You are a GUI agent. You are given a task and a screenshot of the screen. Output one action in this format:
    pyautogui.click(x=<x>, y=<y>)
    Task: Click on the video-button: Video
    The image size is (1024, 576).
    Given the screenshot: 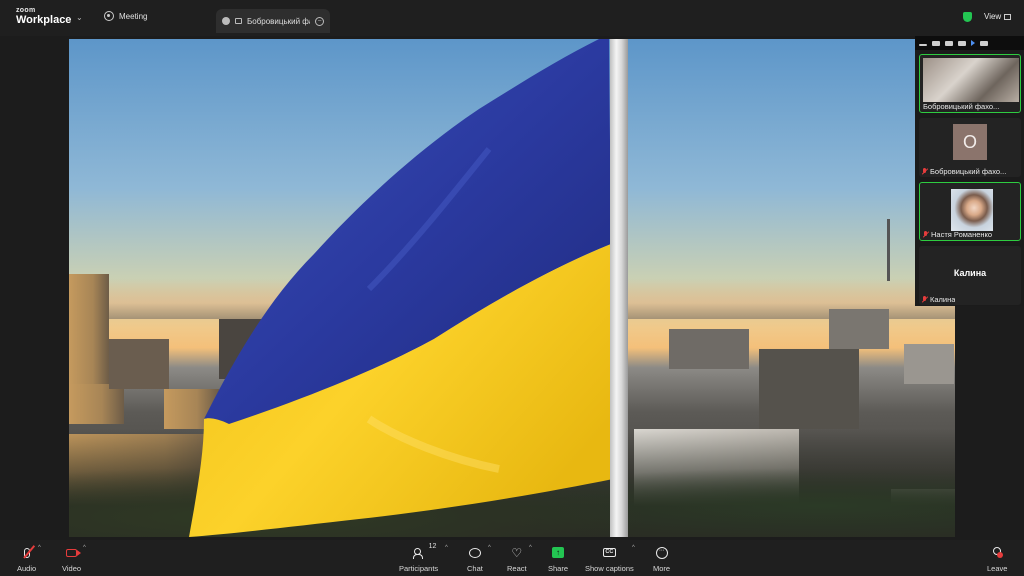 What is the action you would take?
    pyautogui.click(x=71, y=558)
    